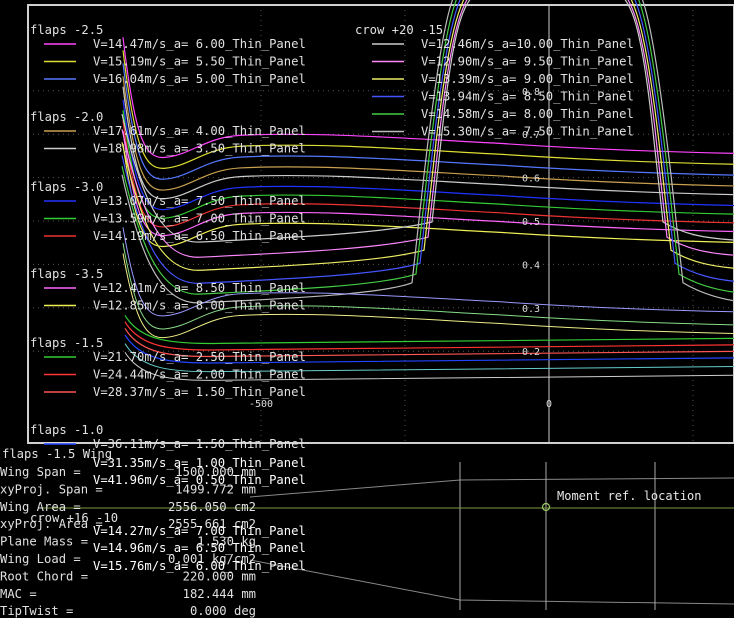  I want to click on wing-data-label: Wing Load =, so click(40, 559).